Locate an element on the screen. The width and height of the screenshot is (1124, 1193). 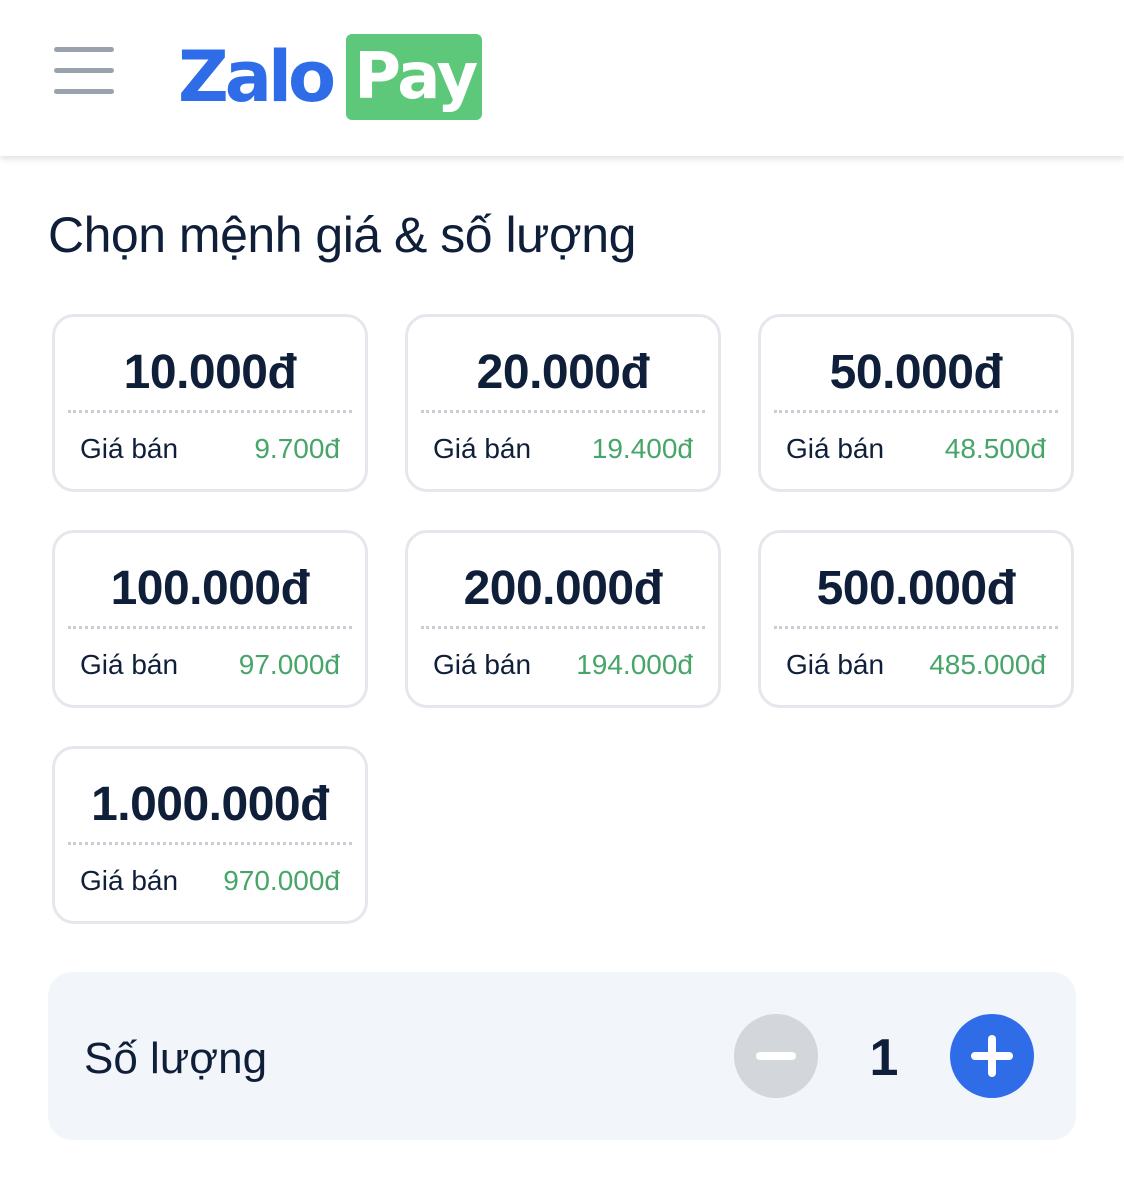
denomination-value: 1.000.000đ is located at coordinates (210, 804).